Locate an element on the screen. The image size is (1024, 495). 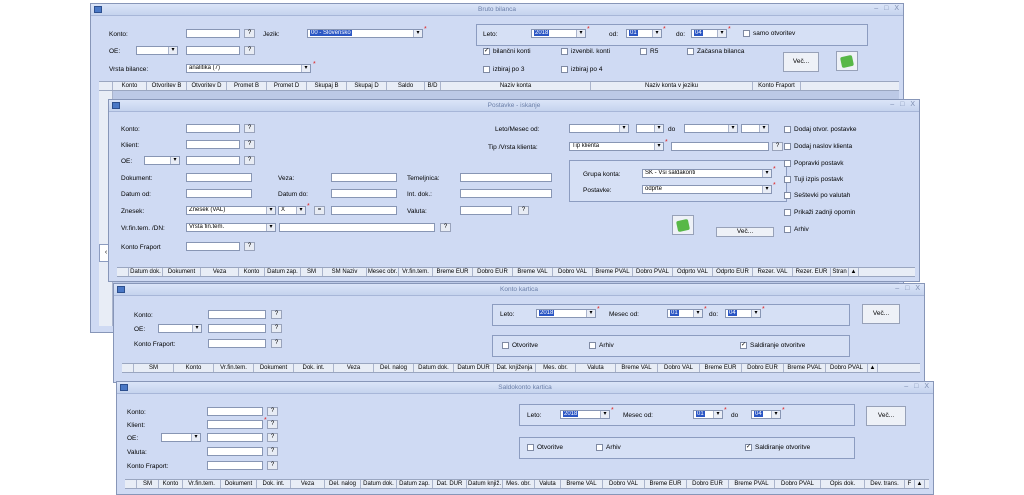
bilancni-konti-checkbox: ✓ bilančni konti is located at coordinates (507, 51).